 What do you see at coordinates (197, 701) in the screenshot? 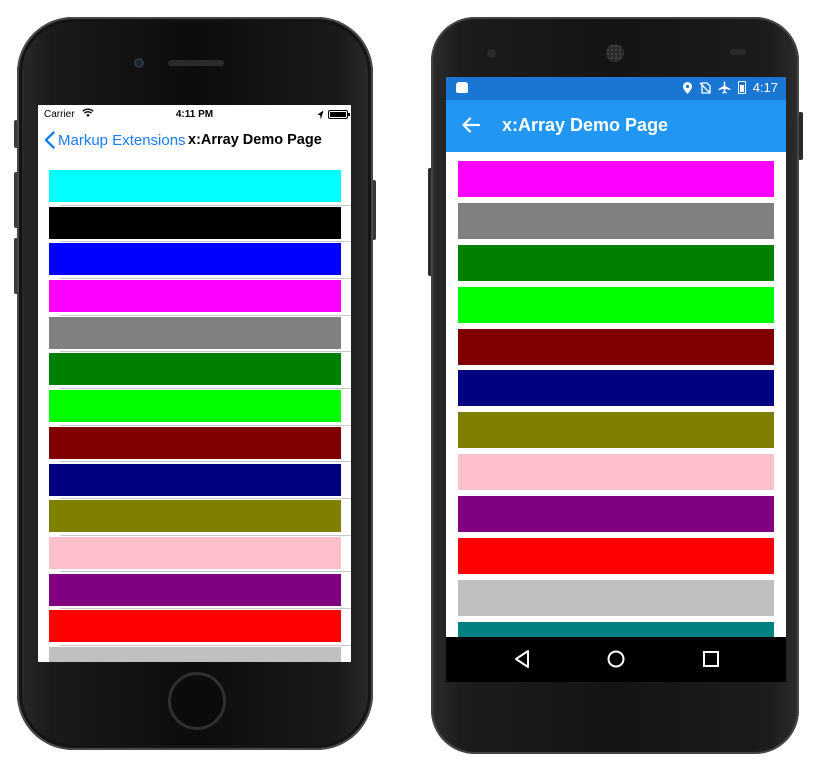
I see `iphone-home-button` at bounding box center [197, 701].